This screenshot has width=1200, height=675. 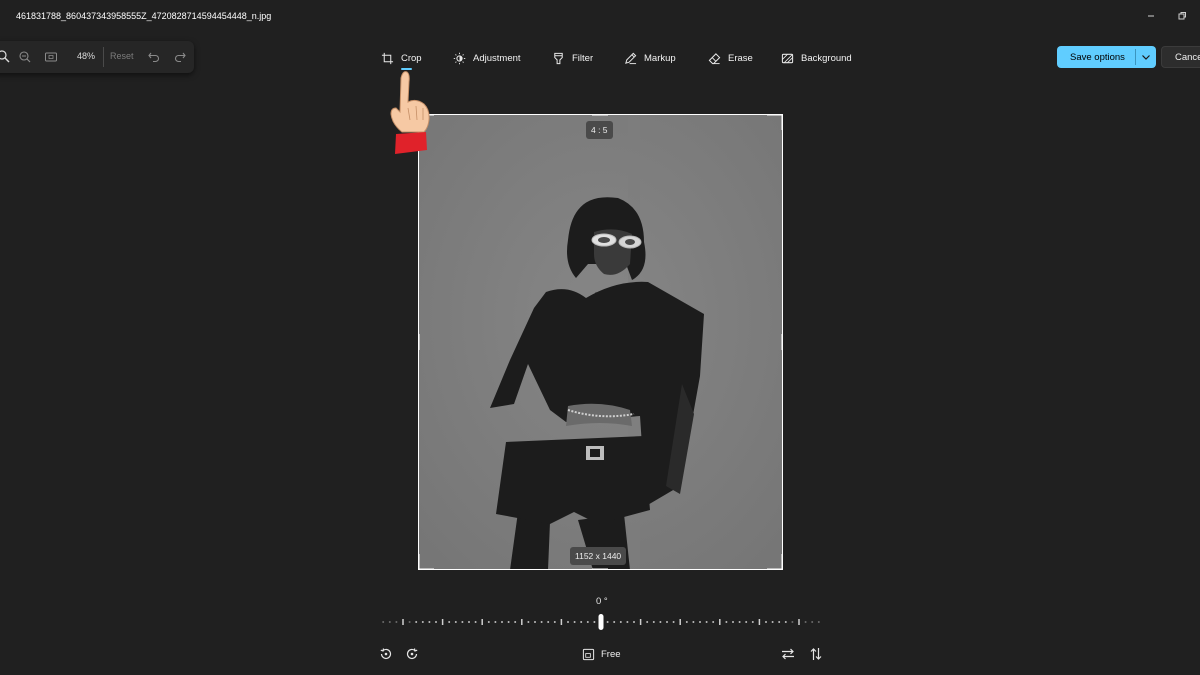 I want to click on tab-filter: Filter, so click(x=572, y=58).